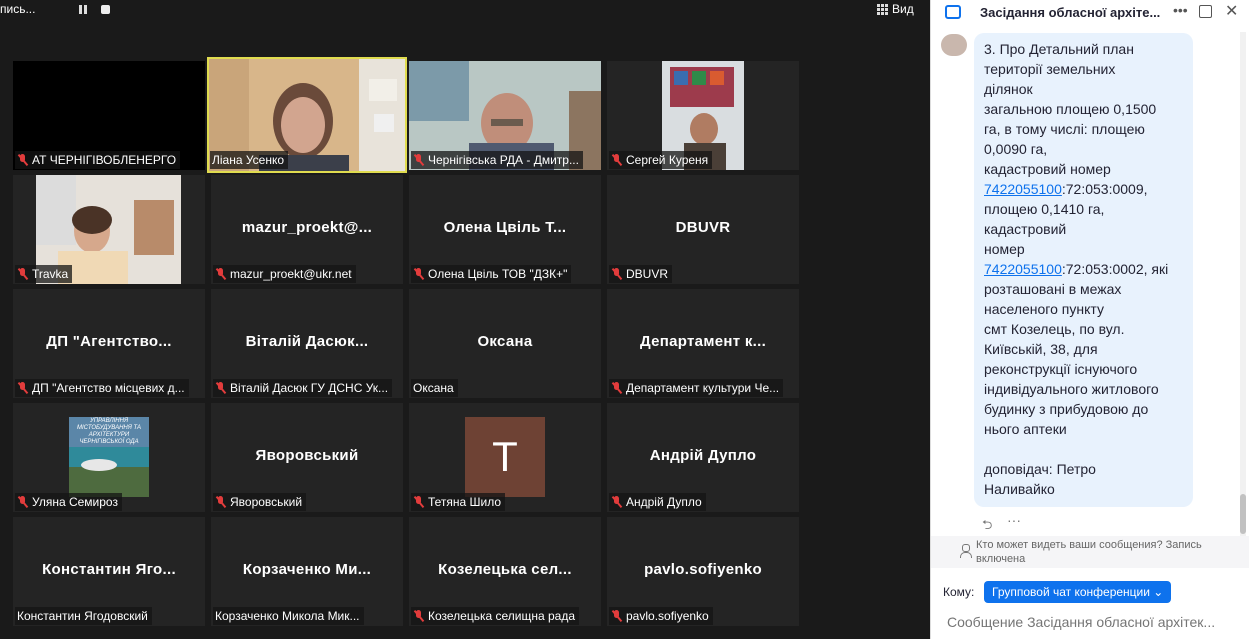  Describe the element at coordinates (1041, 349) in the screenshot. I see `message-line: Київській, 38, для` at that location.